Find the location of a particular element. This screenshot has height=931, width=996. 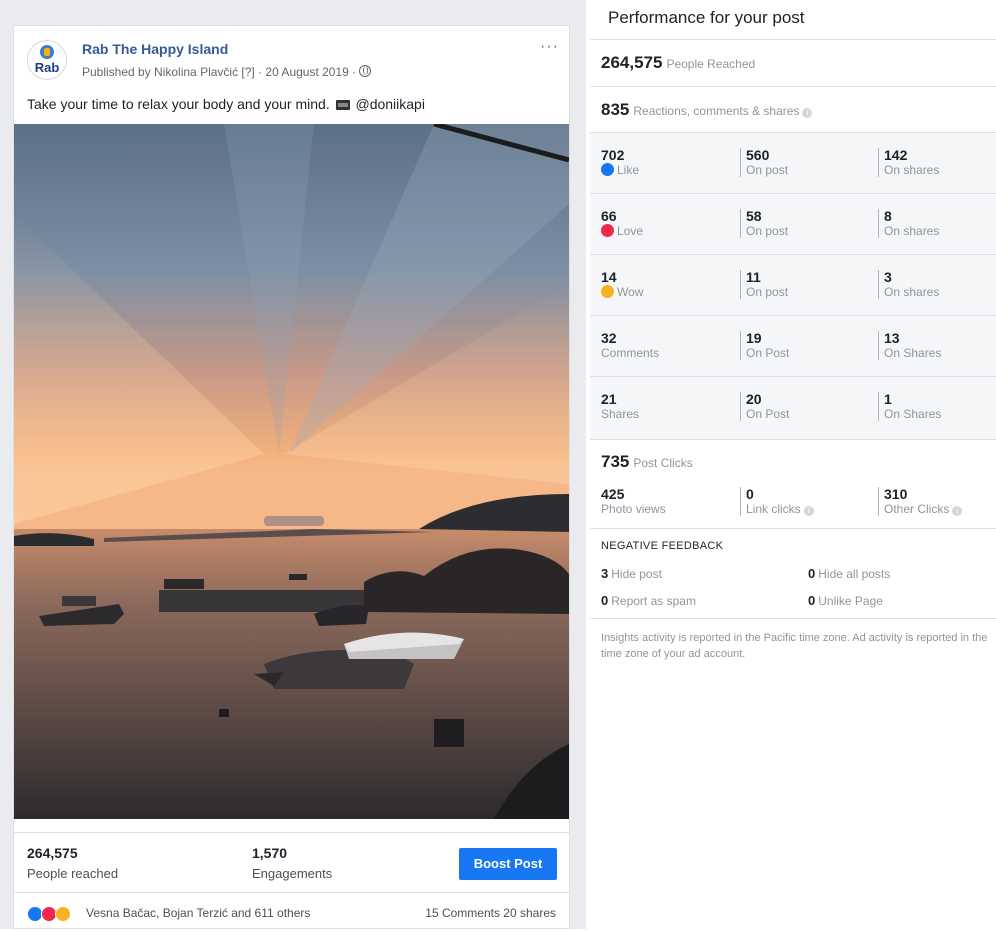

comments-on-post-cell: 19 On Post is located at coordinates (764, 345).